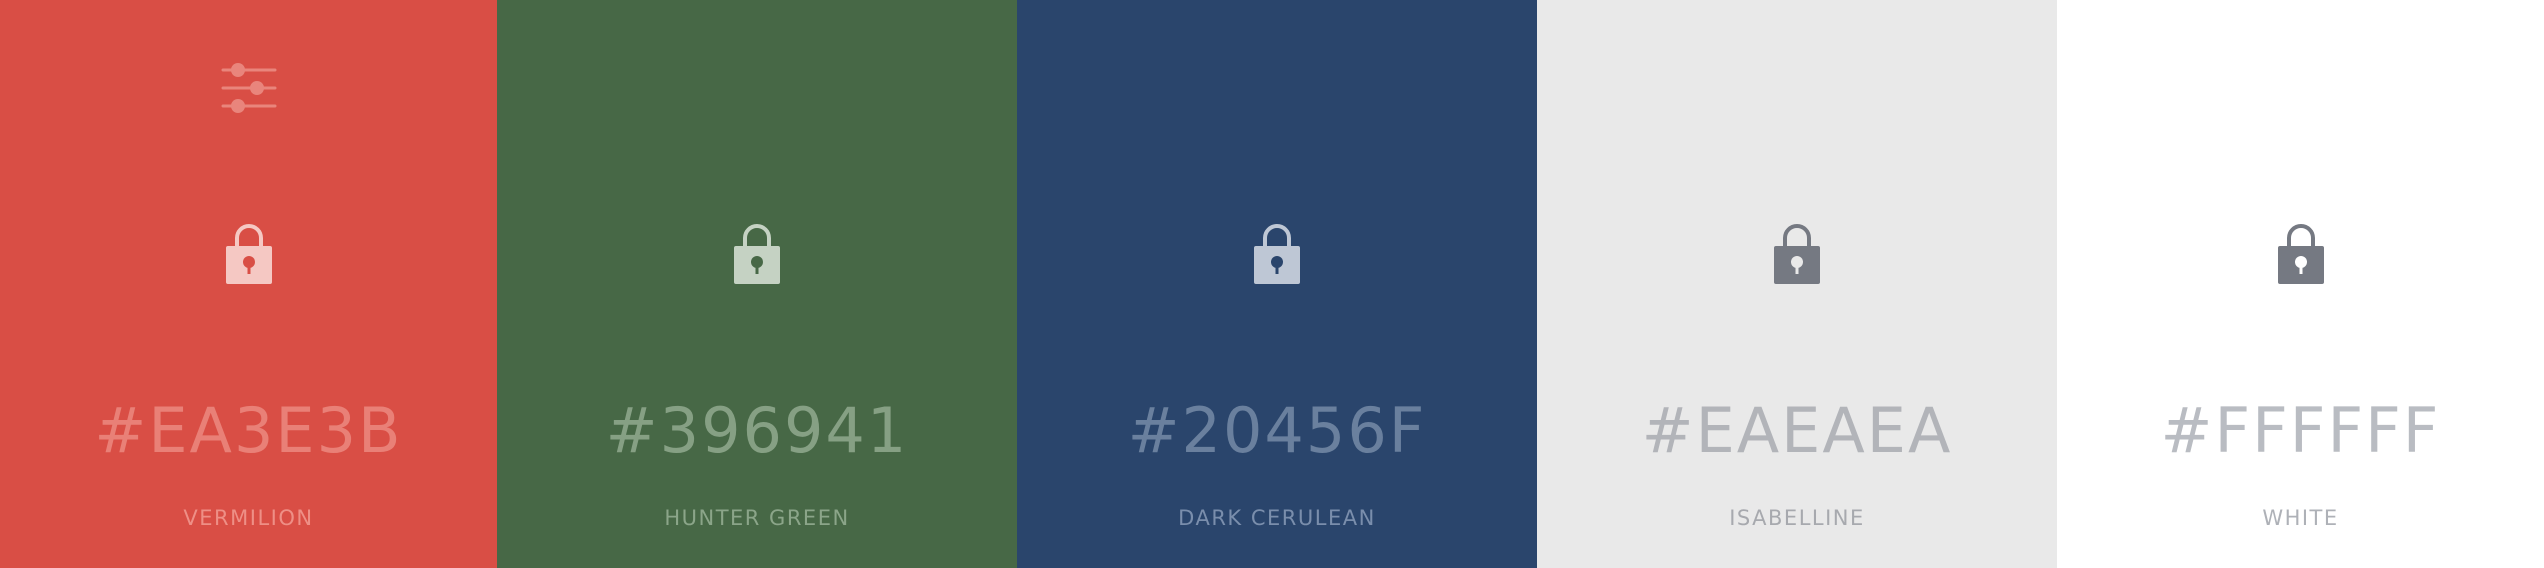  Describe the element at coordinates (1797, 518) in the screenshot. I see `color-name: ISABELLINE` at that location.